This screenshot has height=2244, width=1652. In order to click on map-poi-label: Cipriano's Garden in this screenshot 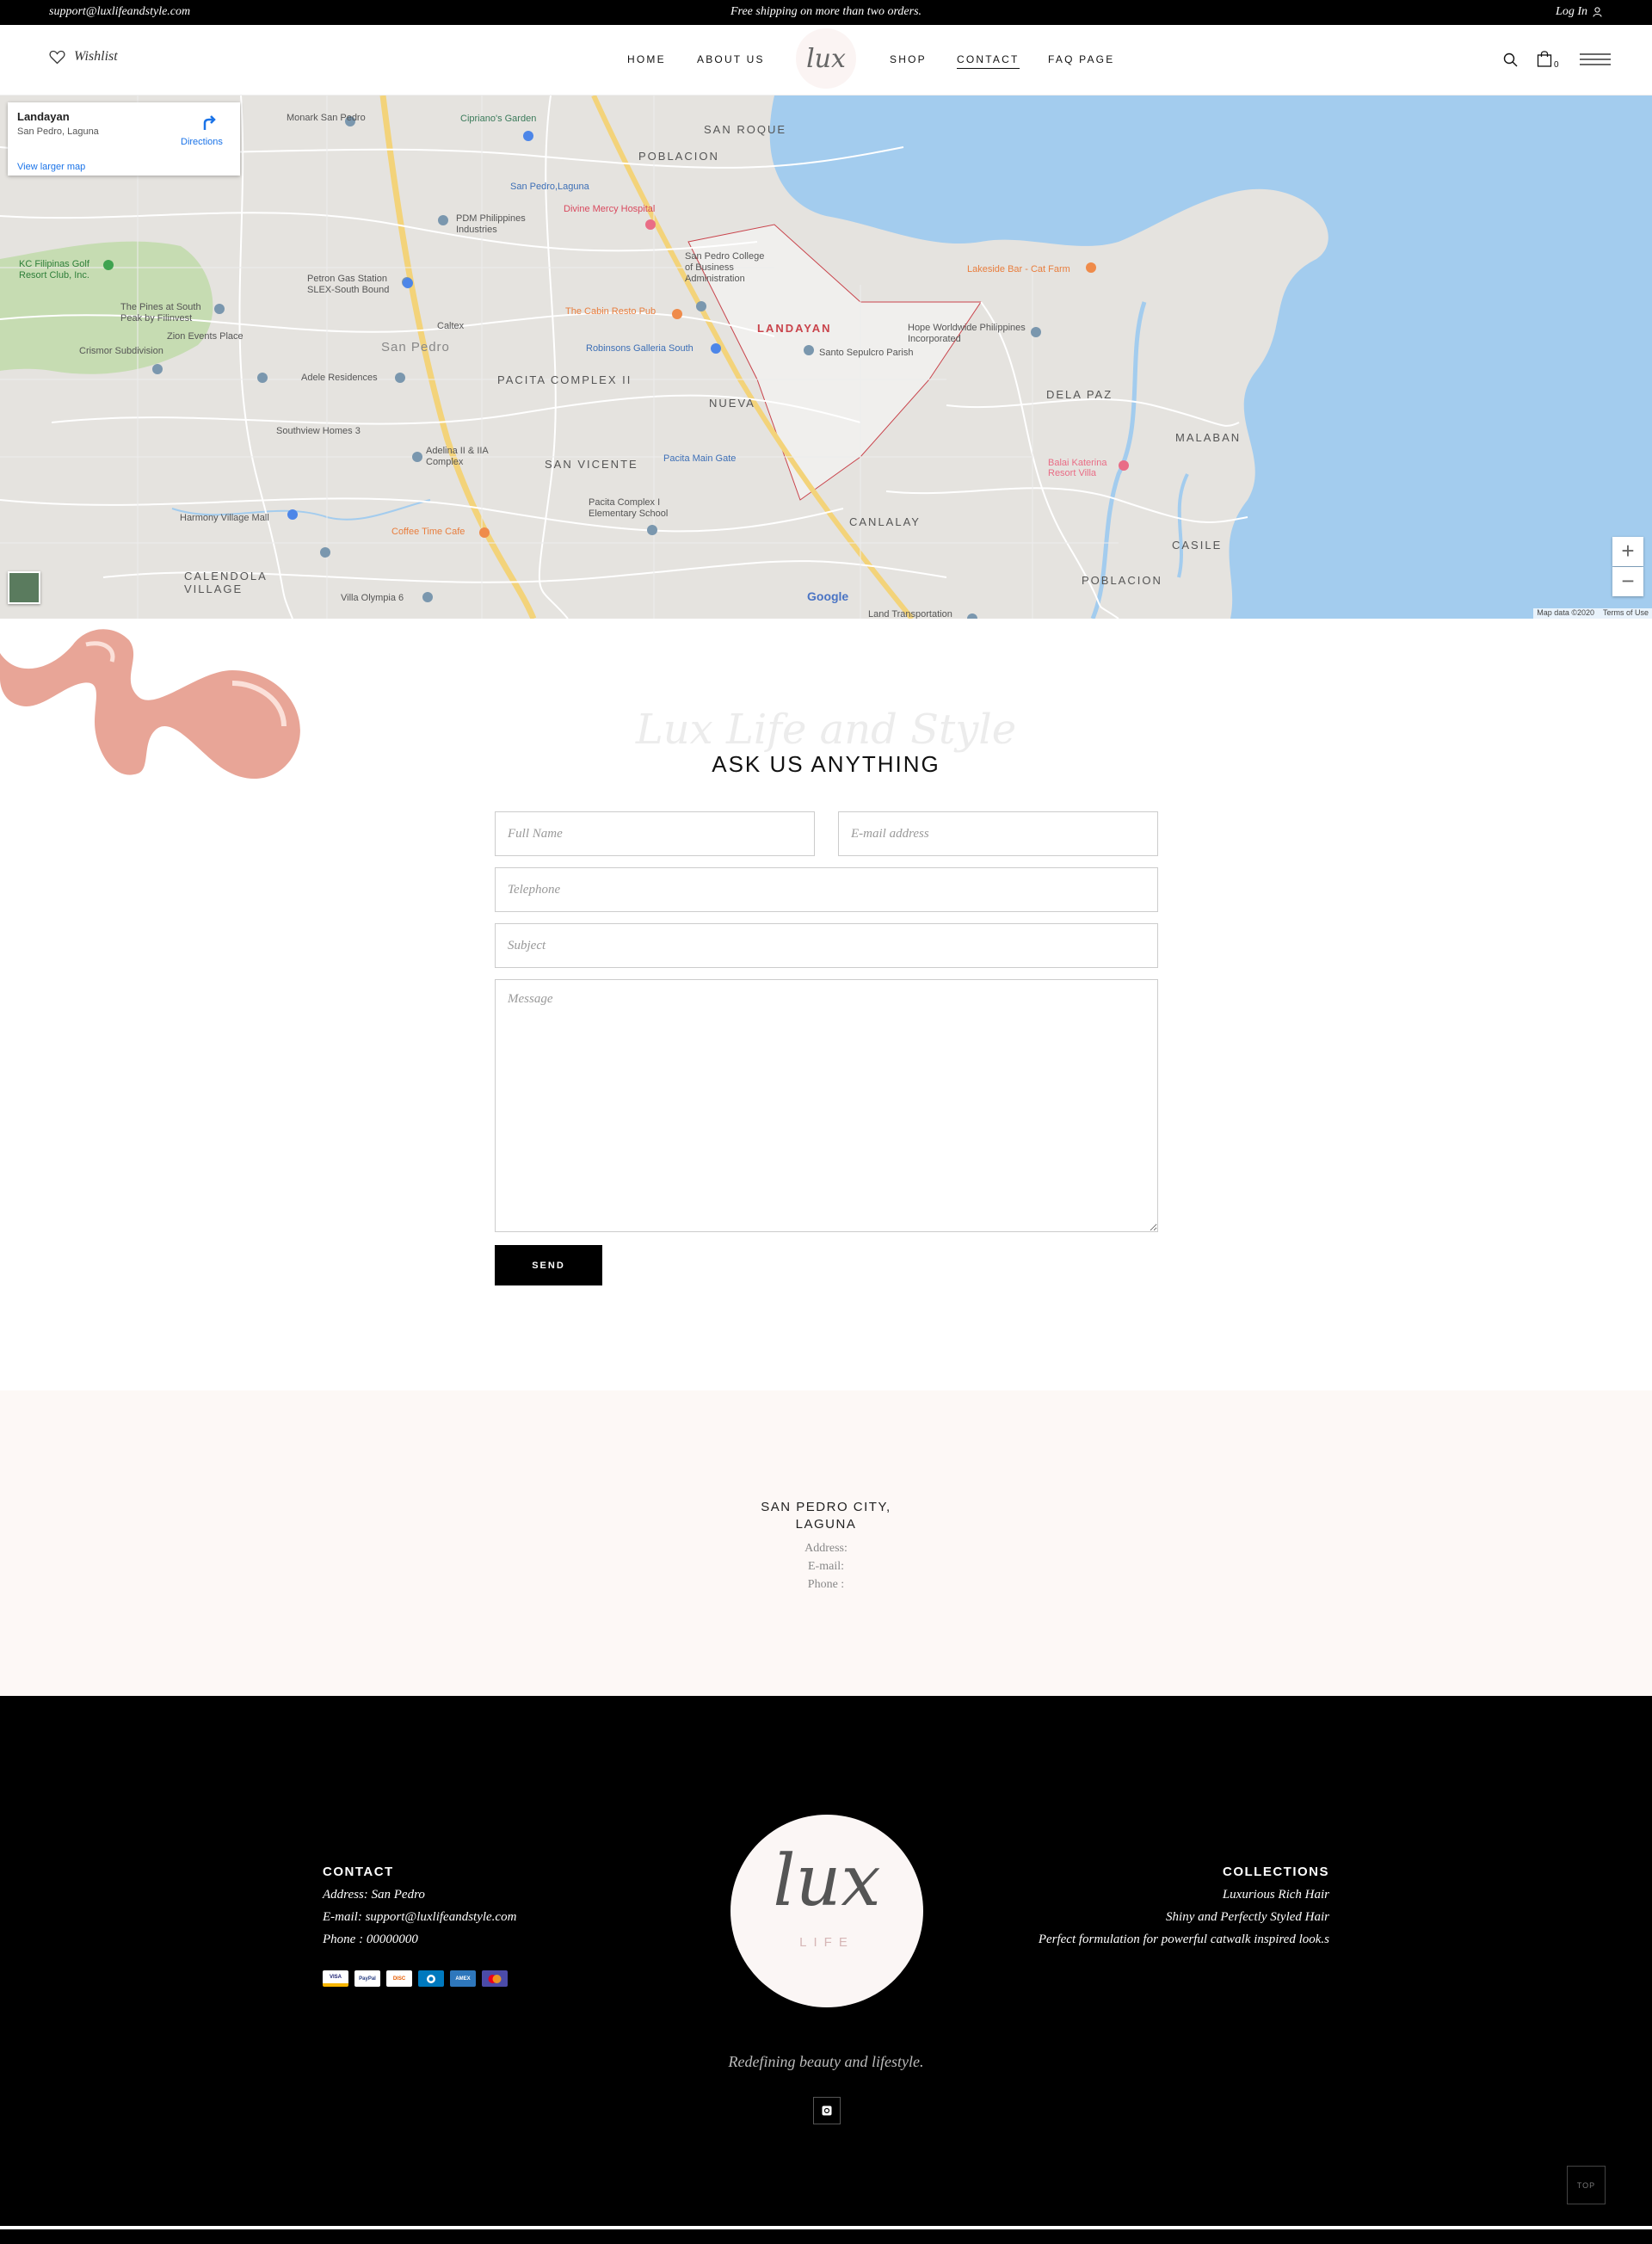, I will do `click(498, 119)`.